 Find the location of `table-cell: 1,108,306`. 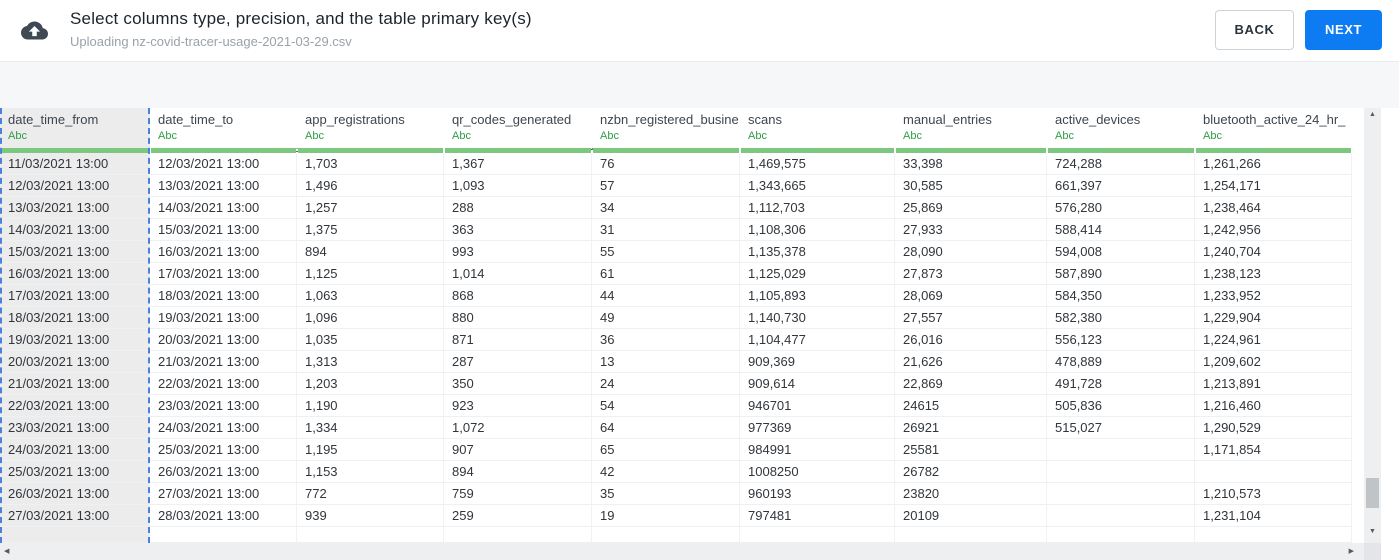

table-cell: 1,108,306 is located at coordinates (817, 230).